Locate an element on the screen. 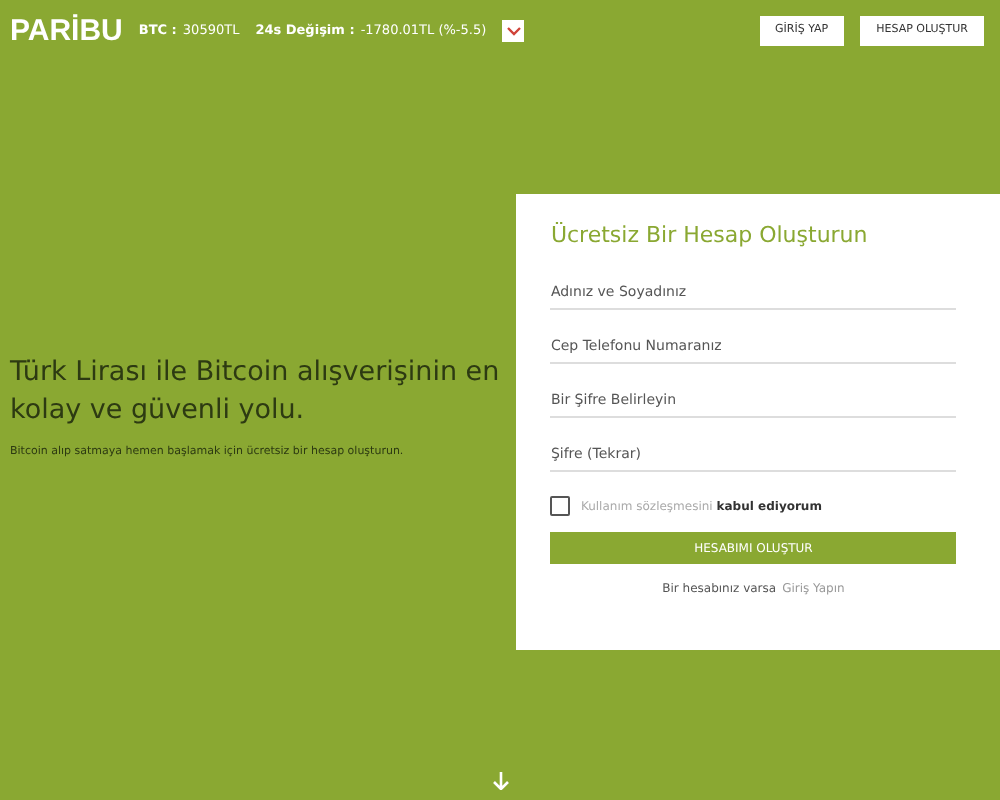 This screenshot has height=800, width=1000. chevron-down-icon is located at coordinates (513, 30).